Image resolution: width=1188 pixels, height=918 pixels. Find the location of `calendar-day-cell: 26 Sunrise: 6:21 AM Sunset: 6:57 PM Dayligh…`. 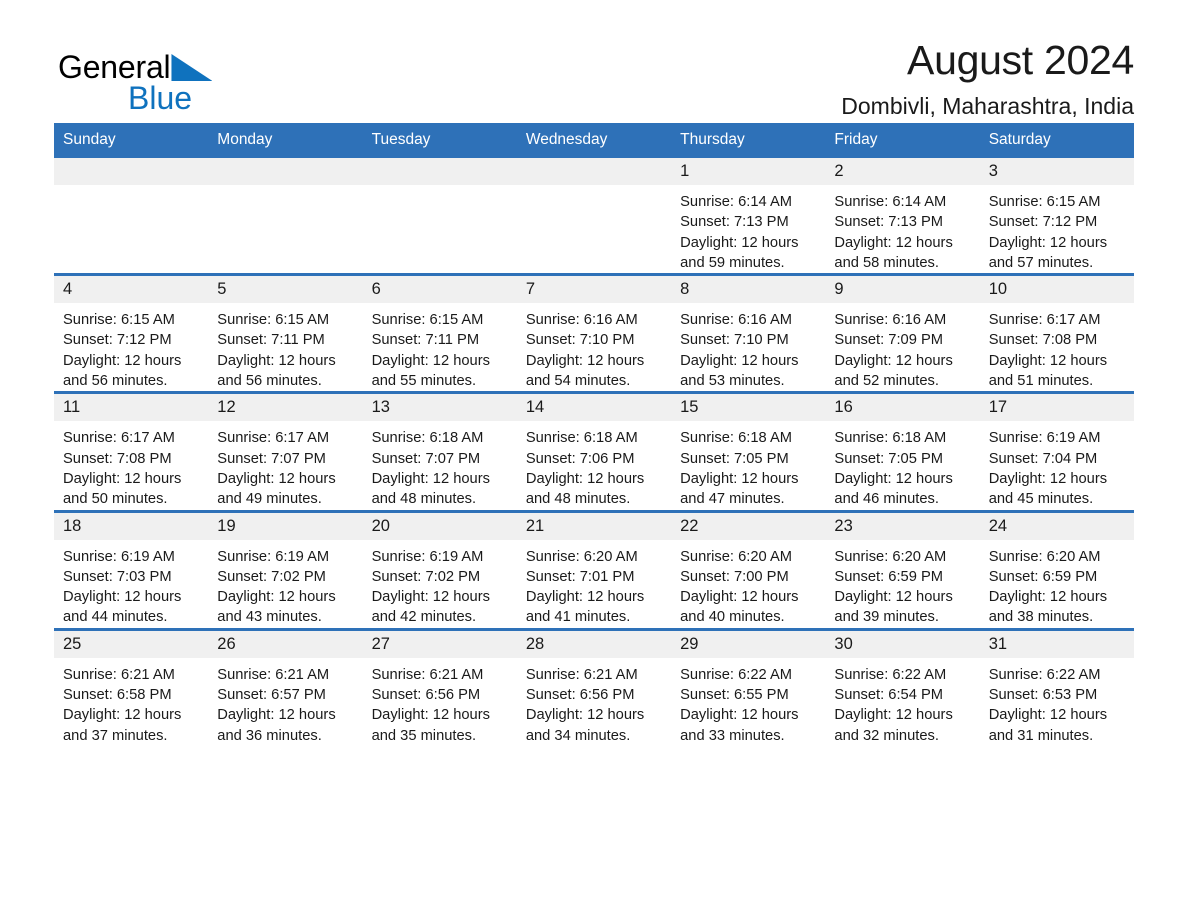

calendar-day-cell: 26 Sunrise: 6:21 AM Sunset: 6:57 PM Dayligh… is located at coordinates (285, 686).